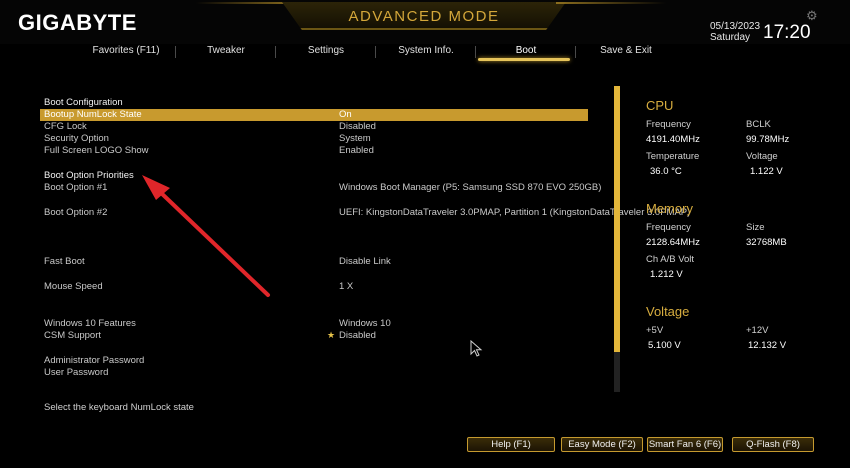  What do you see at coordinates (226, 50) in the screenshot?
I see `tab-label: Tweaker` at bounding box center [226, 50].